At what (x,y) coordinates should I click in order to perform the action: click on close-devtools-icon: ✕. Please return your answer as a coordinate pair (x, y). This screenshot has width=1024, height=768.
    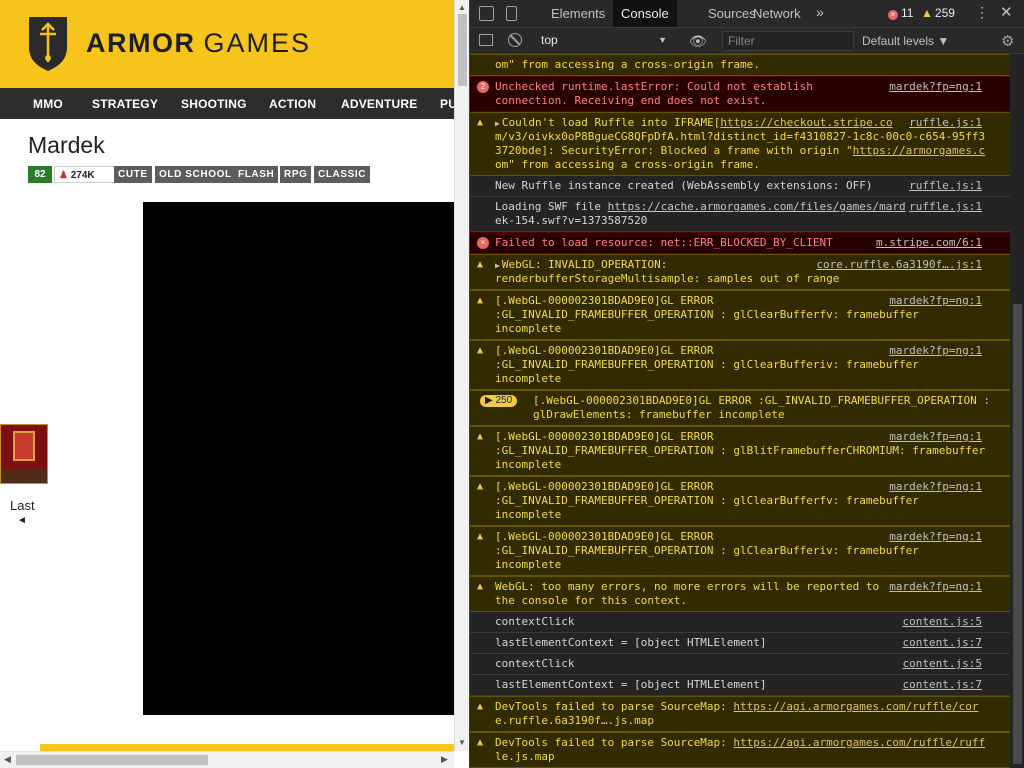
    Looking at the image, I should click on (1006, 12).